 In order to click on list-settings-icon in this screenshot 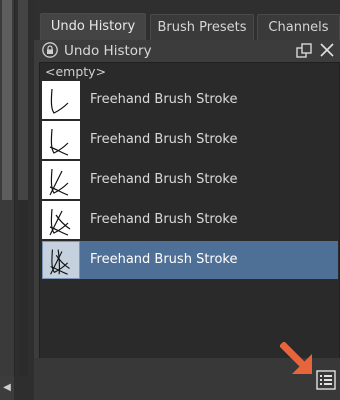, I will do `click(326, 380)`.